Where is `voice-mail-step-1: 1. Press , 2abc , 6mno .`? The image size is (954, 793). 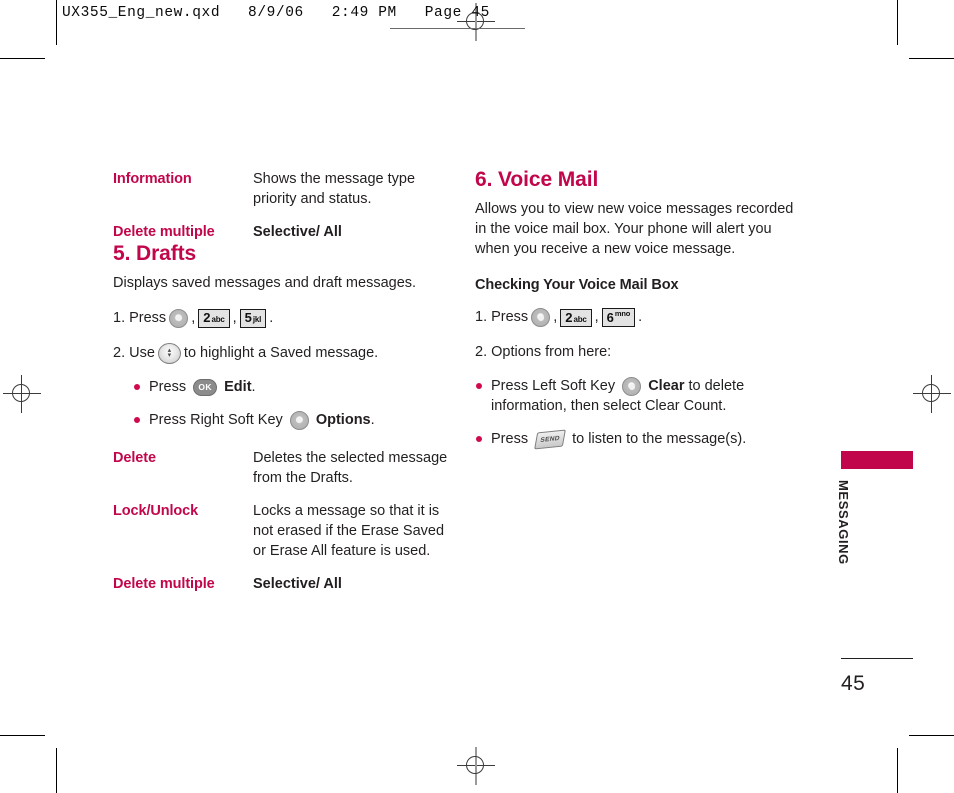
voice-mail-step-1: 1. Press , 2abc , 6mno . is located at coordinates (640, 317).